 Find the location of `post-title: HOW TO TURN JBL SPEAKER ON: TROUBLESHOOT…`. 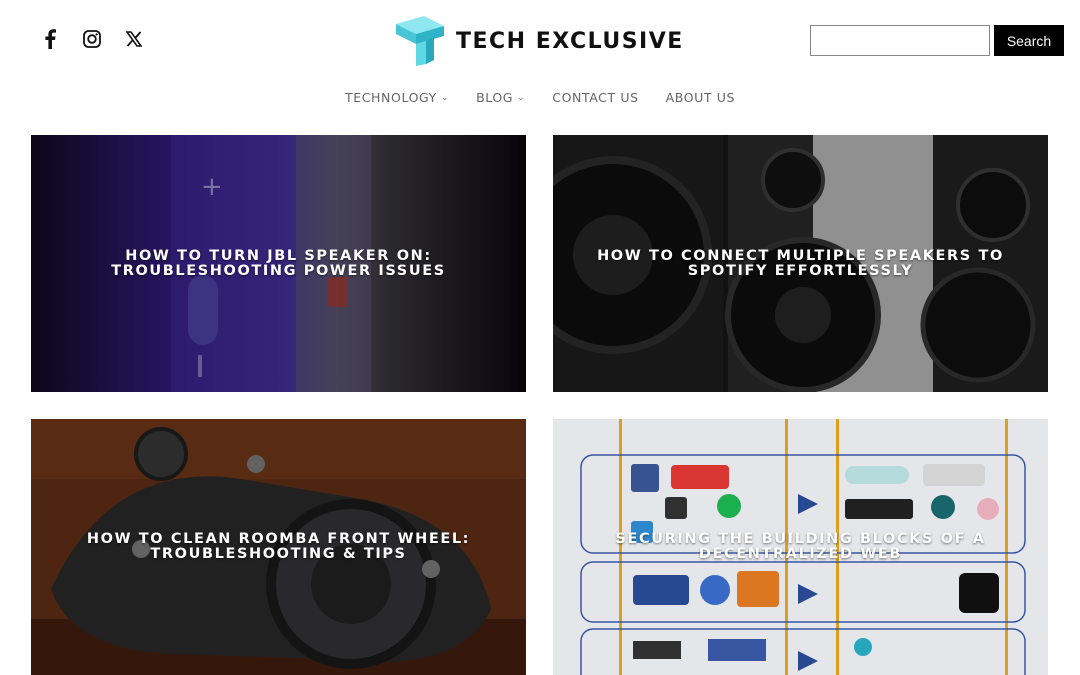

post-title: HOW TO TURN JBL SPEAKER ON: TROUBLESHOOT… is located at coordinates (278, 263).